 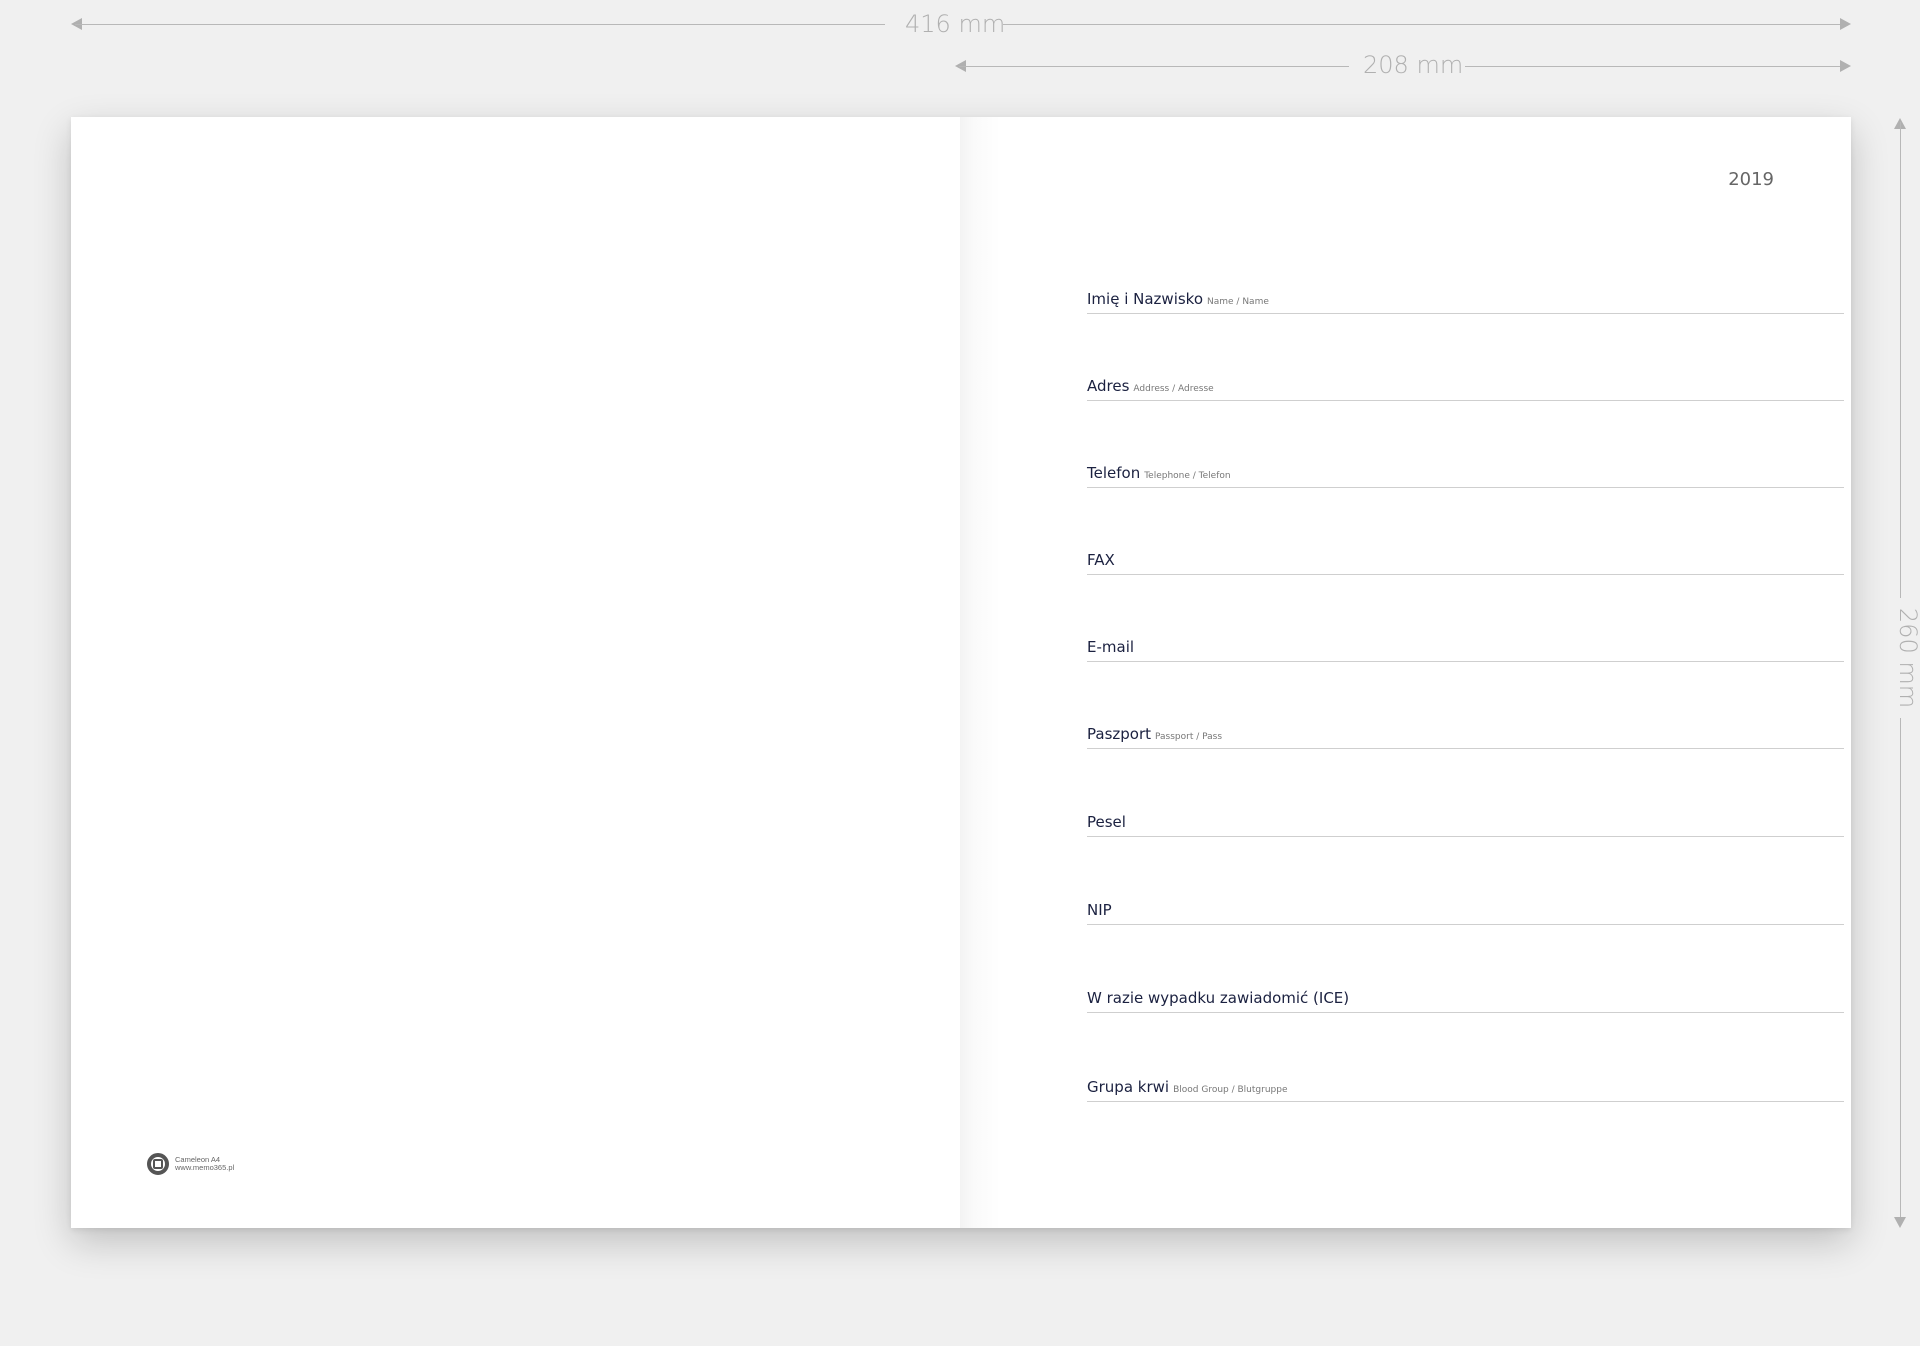 I want to click on field-label: Paszport Passport / Pass, so click(x=1155, y=734).